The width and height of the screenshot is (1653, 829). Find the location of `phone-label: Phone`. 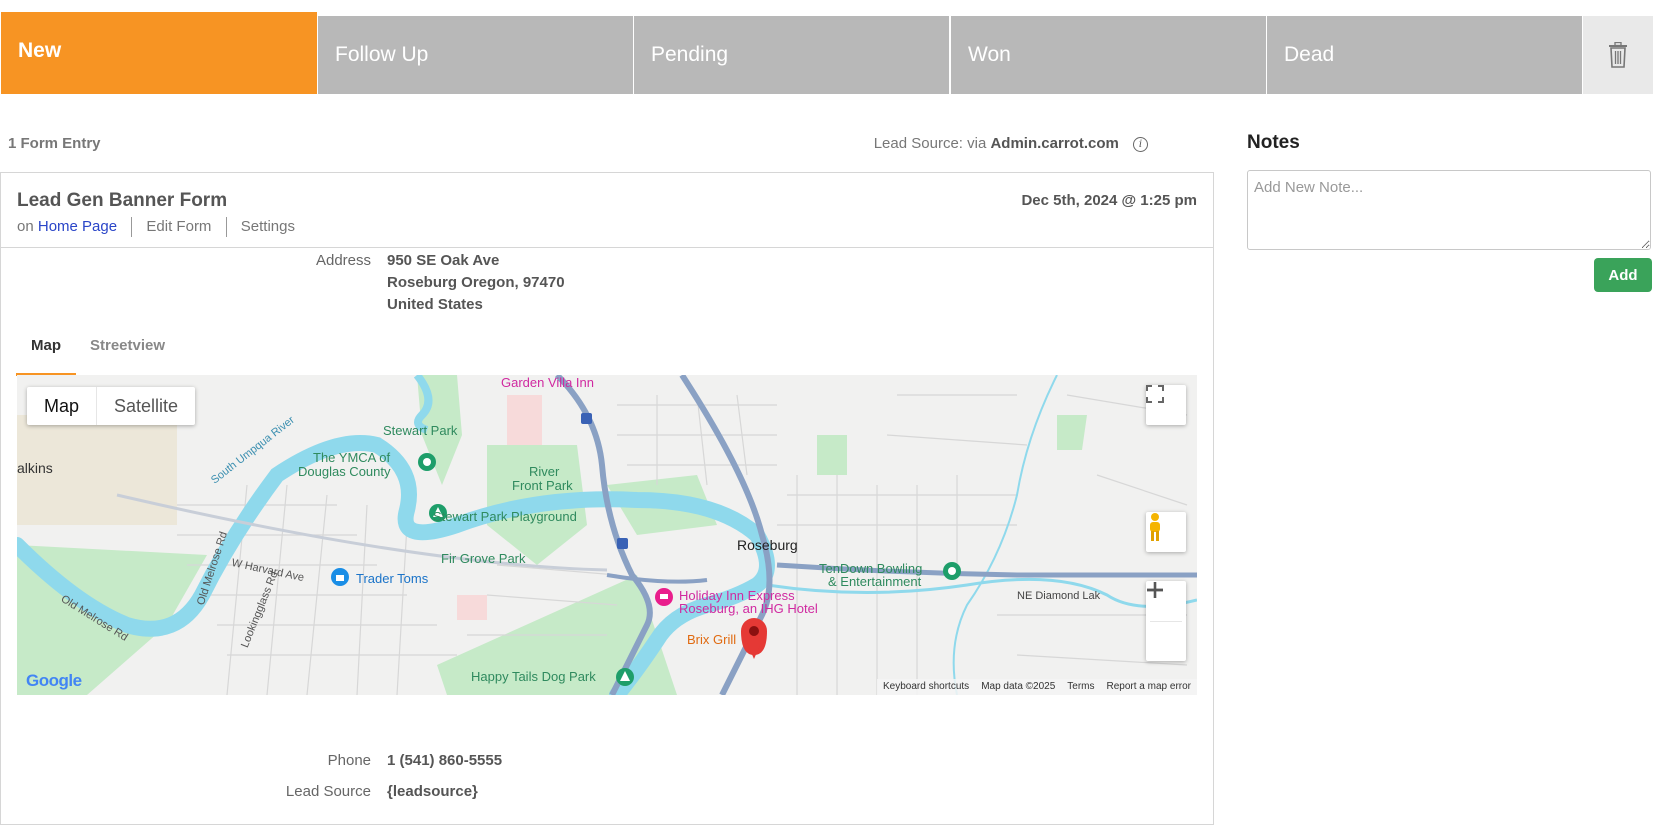

phone-label: Phone is located at coordinates (349, 760).